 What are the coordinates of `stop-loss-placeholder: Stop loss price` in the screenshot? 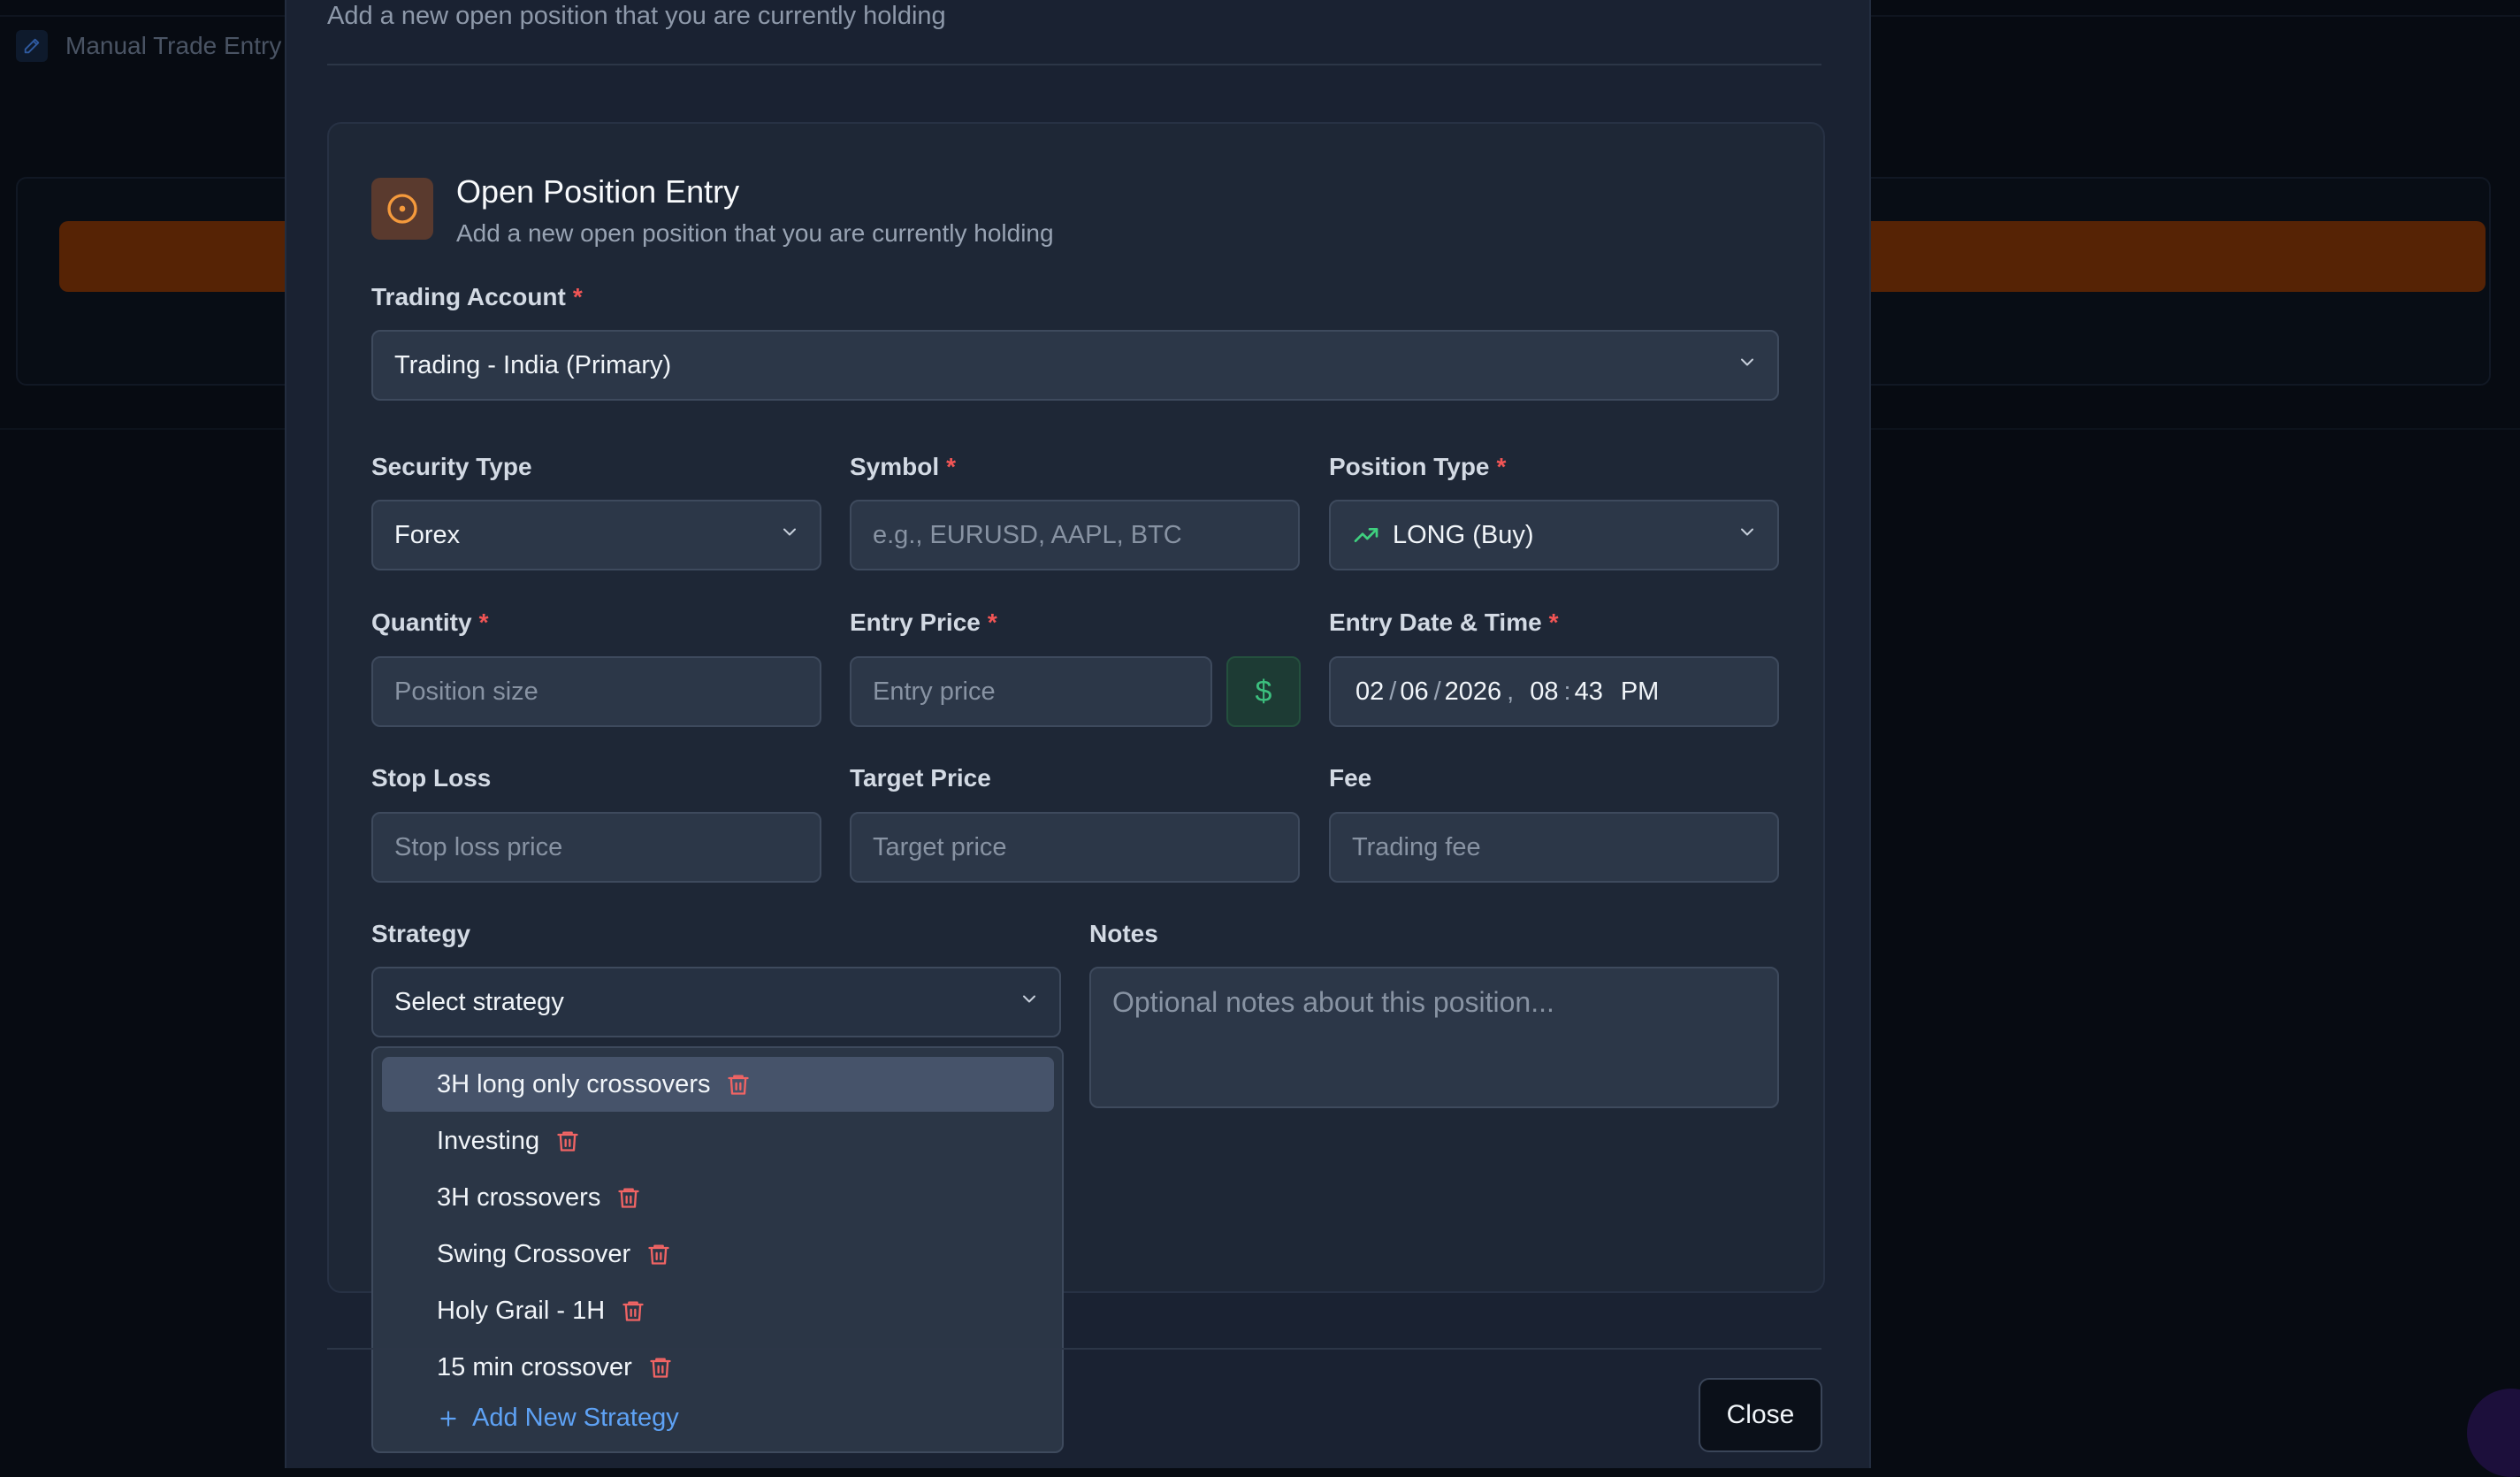 It's located at (478, 846).